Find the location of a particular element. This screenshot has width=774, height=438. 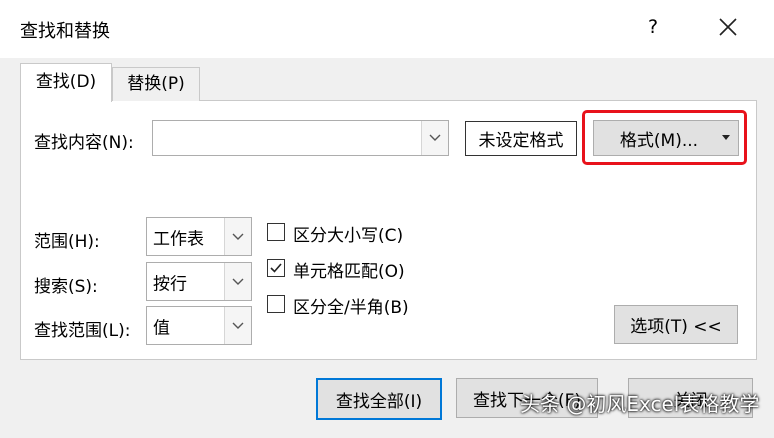

match-byte-checkbox is located at coordinates (276, 304).